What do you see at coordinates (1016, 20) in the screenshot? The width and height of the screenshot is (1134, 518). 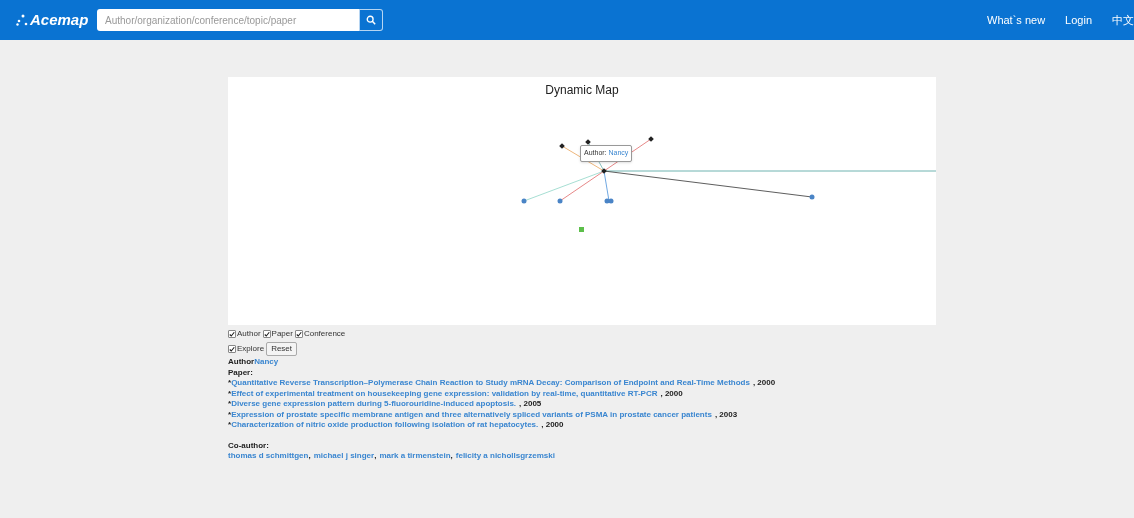 I see `nav-link: What`s new` at bounding box center [1016, 20].